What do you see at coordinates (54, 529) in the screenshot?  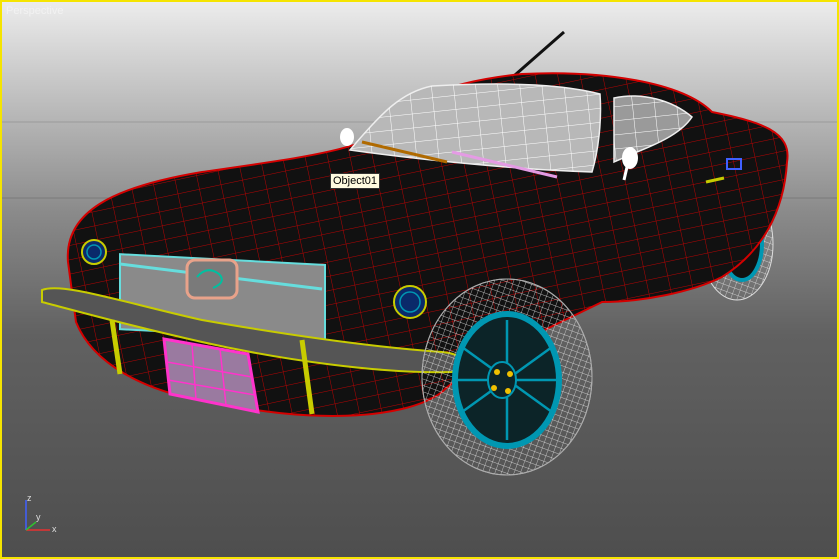 I see `axis-x-label: x` at bounding box center [54, 529].